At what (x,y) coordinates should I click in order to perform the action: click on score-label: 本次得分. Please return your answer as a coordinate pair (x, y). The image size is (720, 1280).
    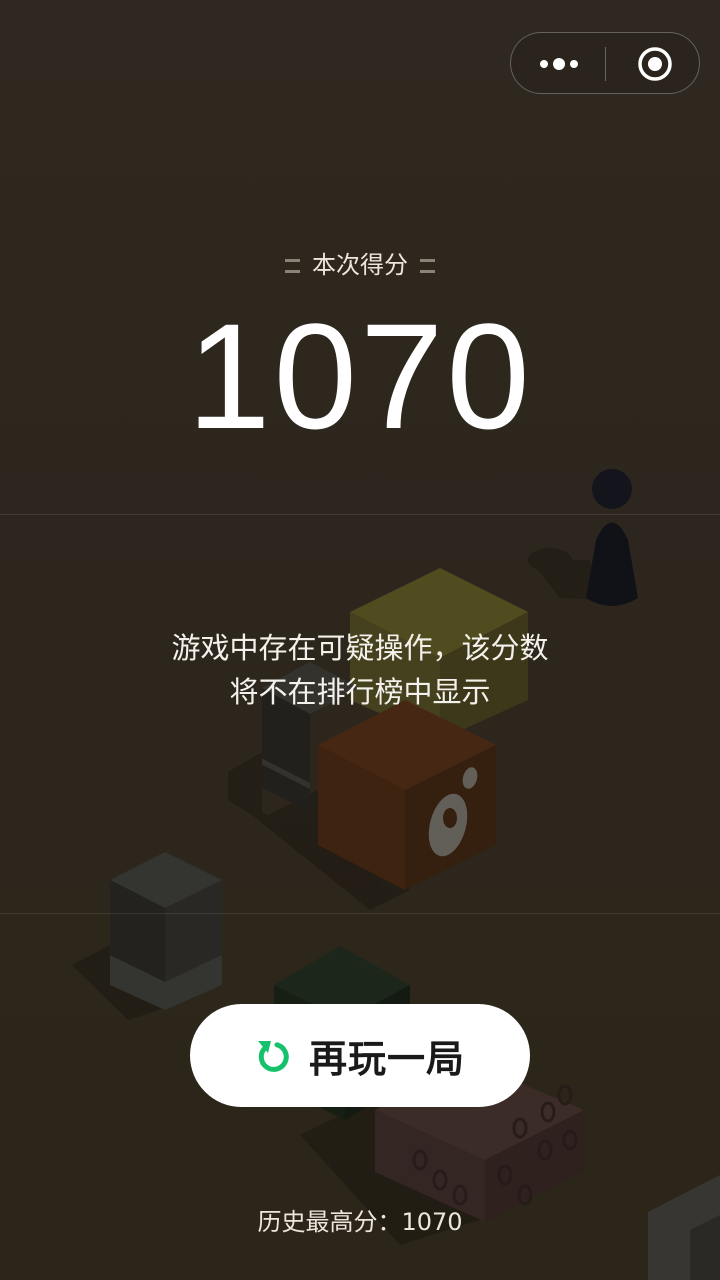
    Looking at the image, I should click on (360, 265).